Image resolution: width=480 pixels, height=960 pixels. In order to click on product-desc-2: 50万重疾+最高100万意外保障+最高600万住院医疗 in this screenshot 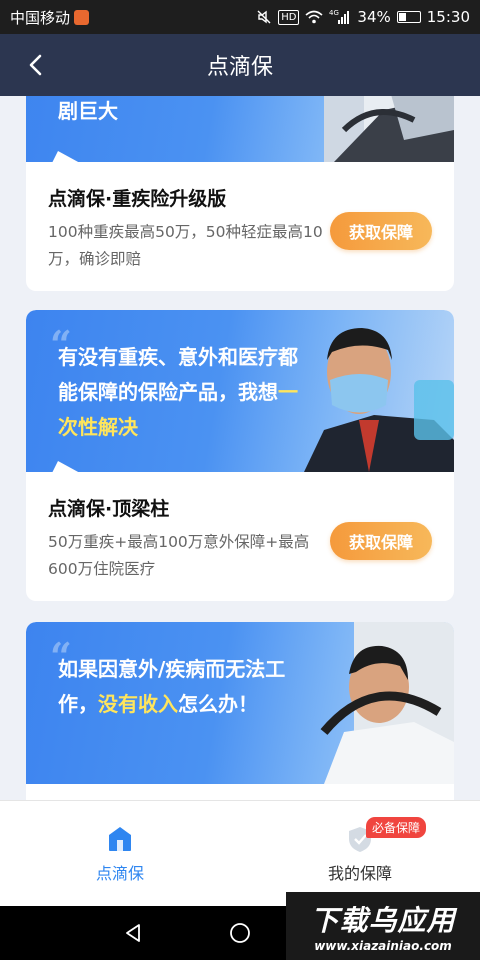, I will do `click(179, 555)`.